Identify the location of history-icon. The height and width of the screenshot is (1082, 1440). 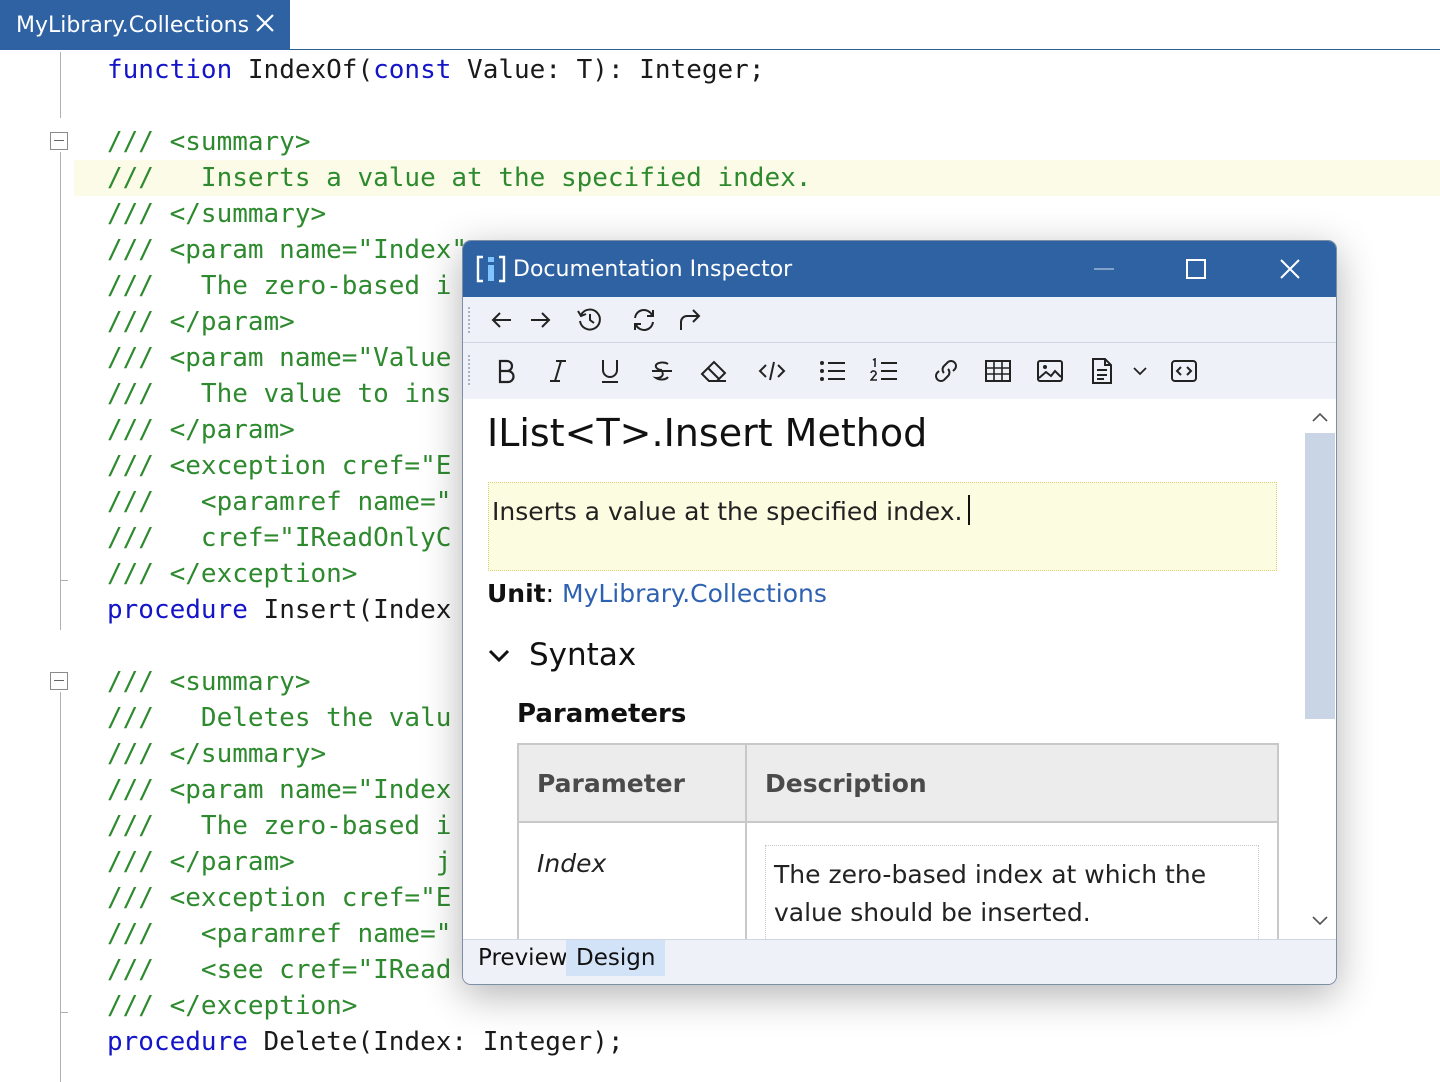
(589, 319).